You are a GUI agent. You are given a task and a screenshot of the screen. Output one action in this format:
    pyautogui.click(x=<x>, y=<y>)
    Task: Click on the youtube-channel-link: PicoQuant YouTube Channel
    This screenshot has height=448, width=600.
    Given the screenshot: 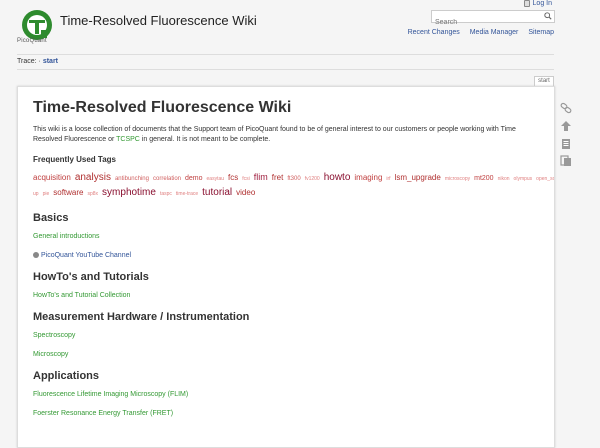 What is the action you would take?
    pyautogui.click(x=286, y=255)
    